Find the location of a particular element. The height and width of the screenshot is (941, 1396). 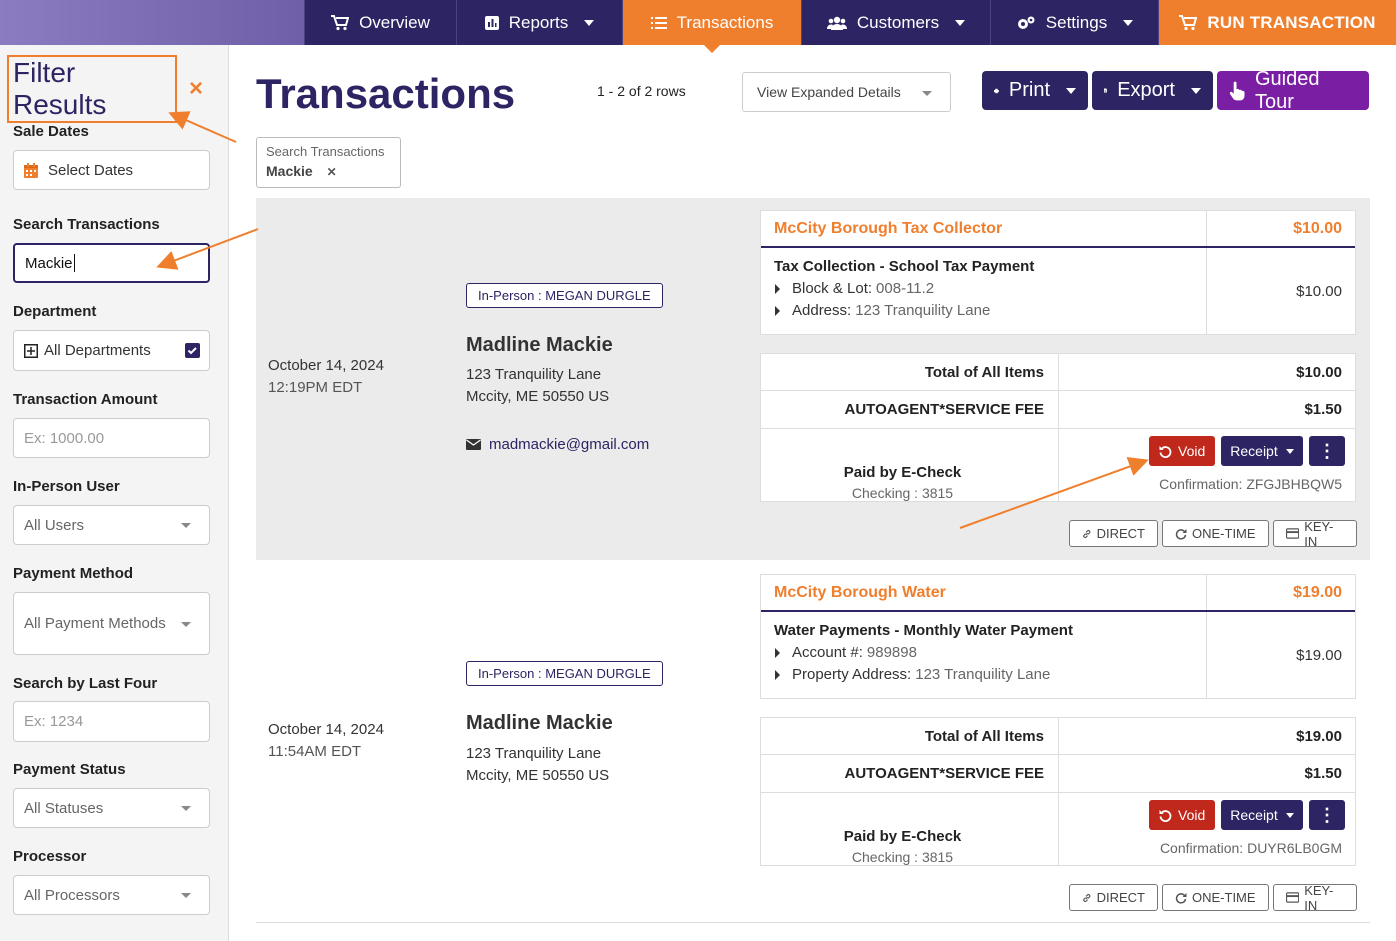

chip-remove-icon: ✕ is located at coordinates (332, 172).